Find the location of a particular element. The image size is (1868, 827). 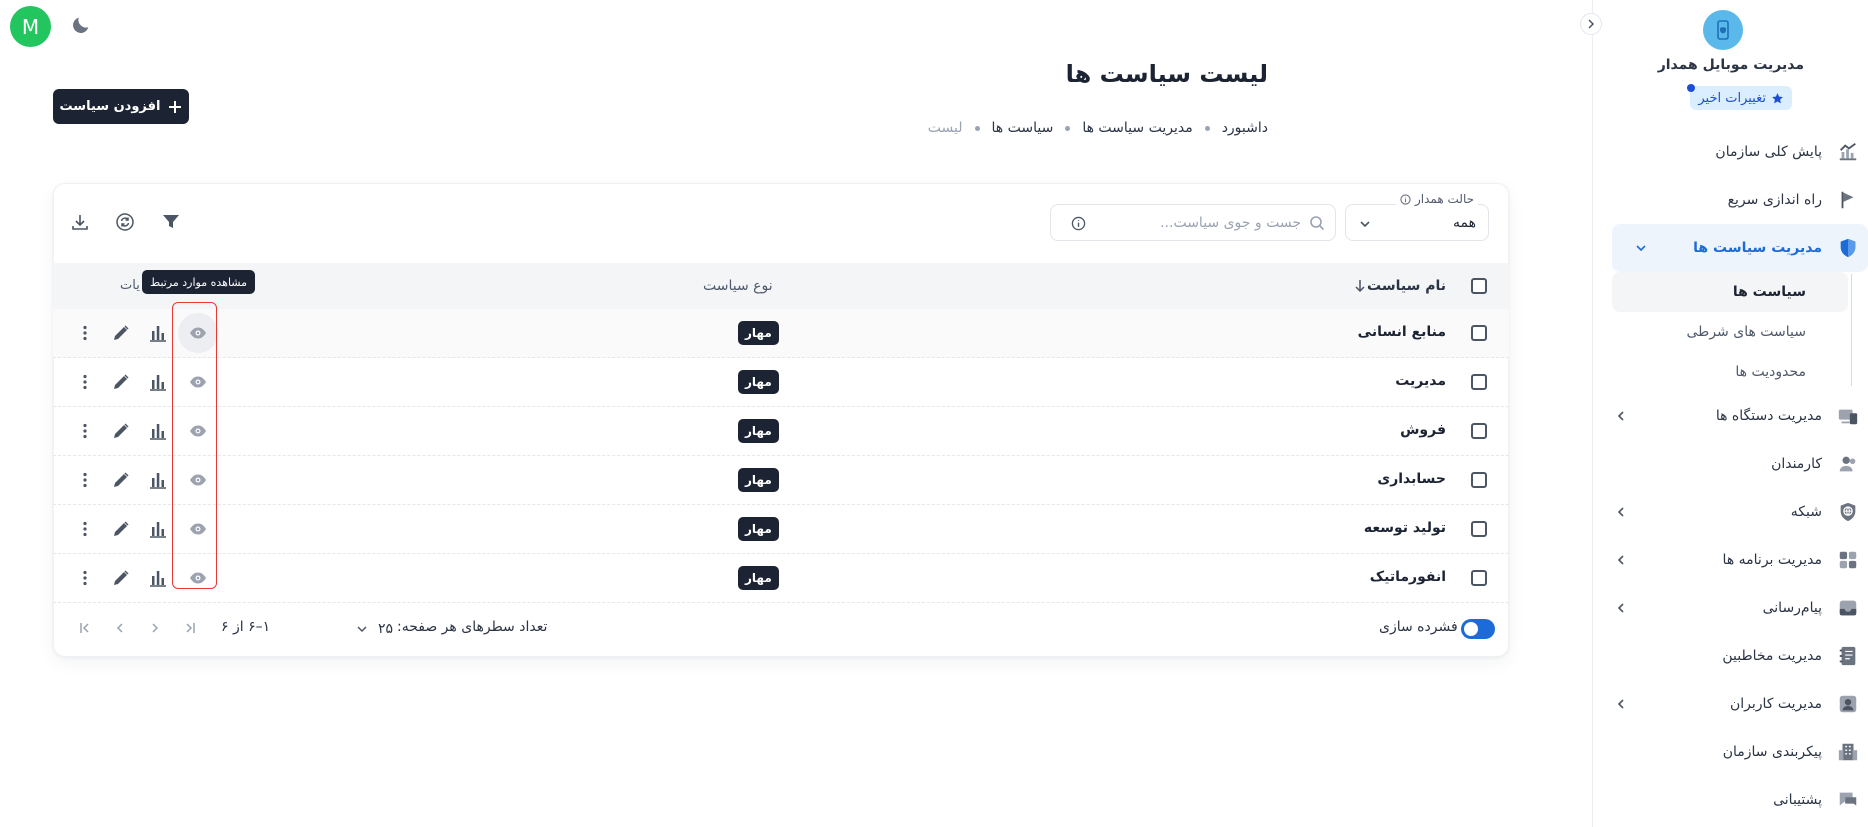

sidebar-item-label: پیام‌رسانی is located at coordinates (1792, 608).